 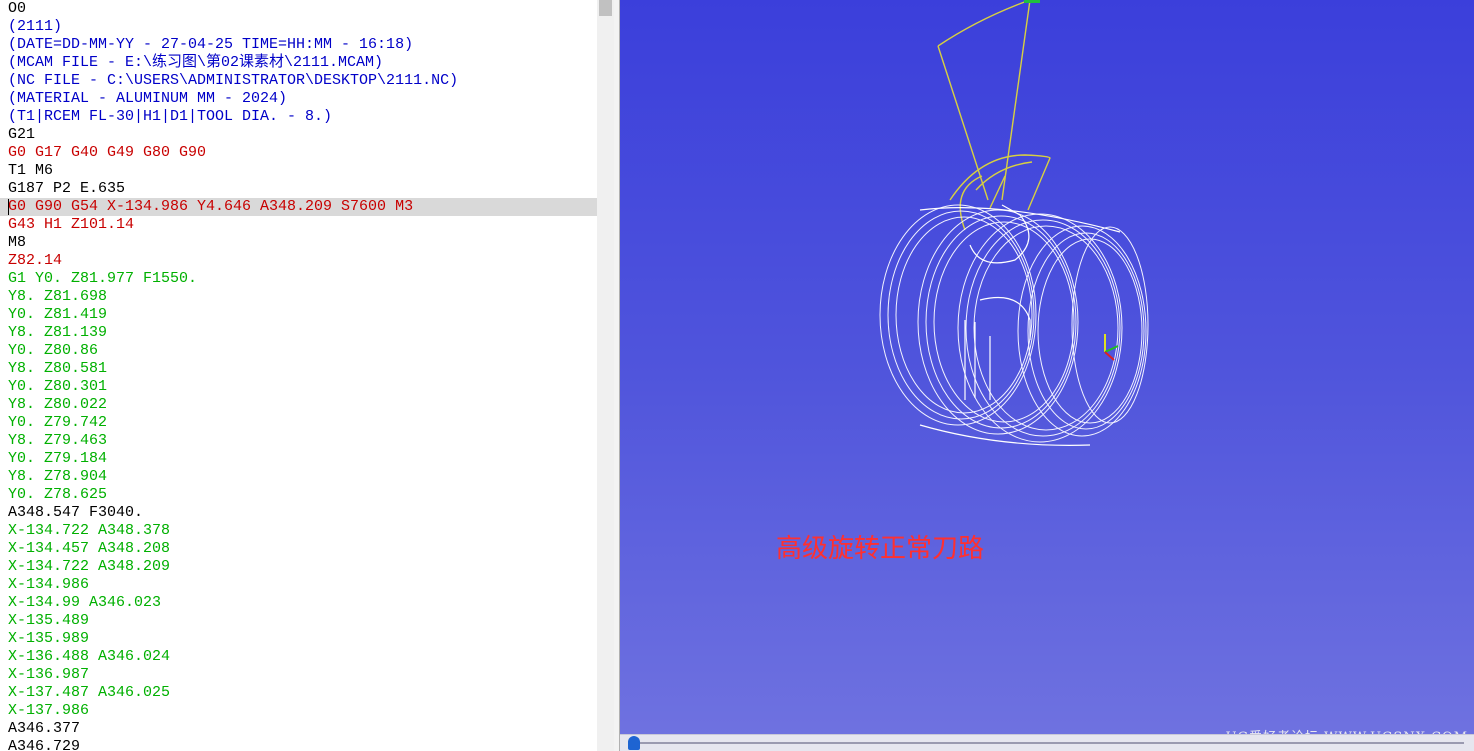 I want to click on code-line-text: X-135.989, so click(x=49, y=638).